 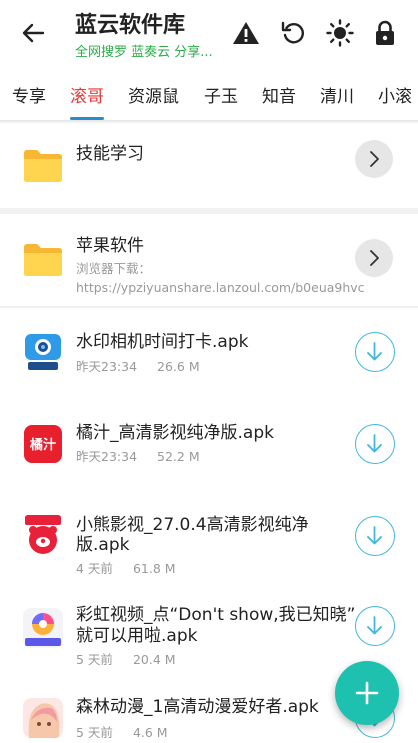 I want to click on tab-ziyu: 子玉, so click(x=221, y=94).